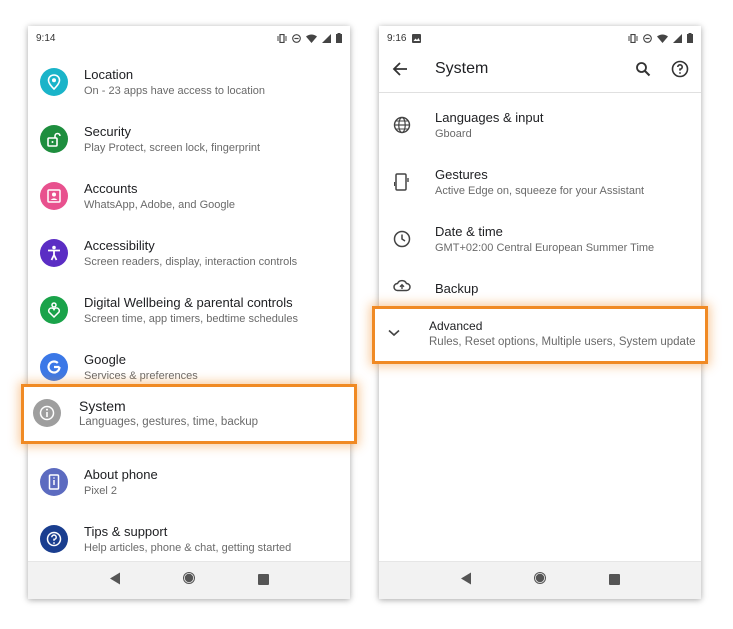  I want to click on item-title: Languages & input, so click(489, 117).